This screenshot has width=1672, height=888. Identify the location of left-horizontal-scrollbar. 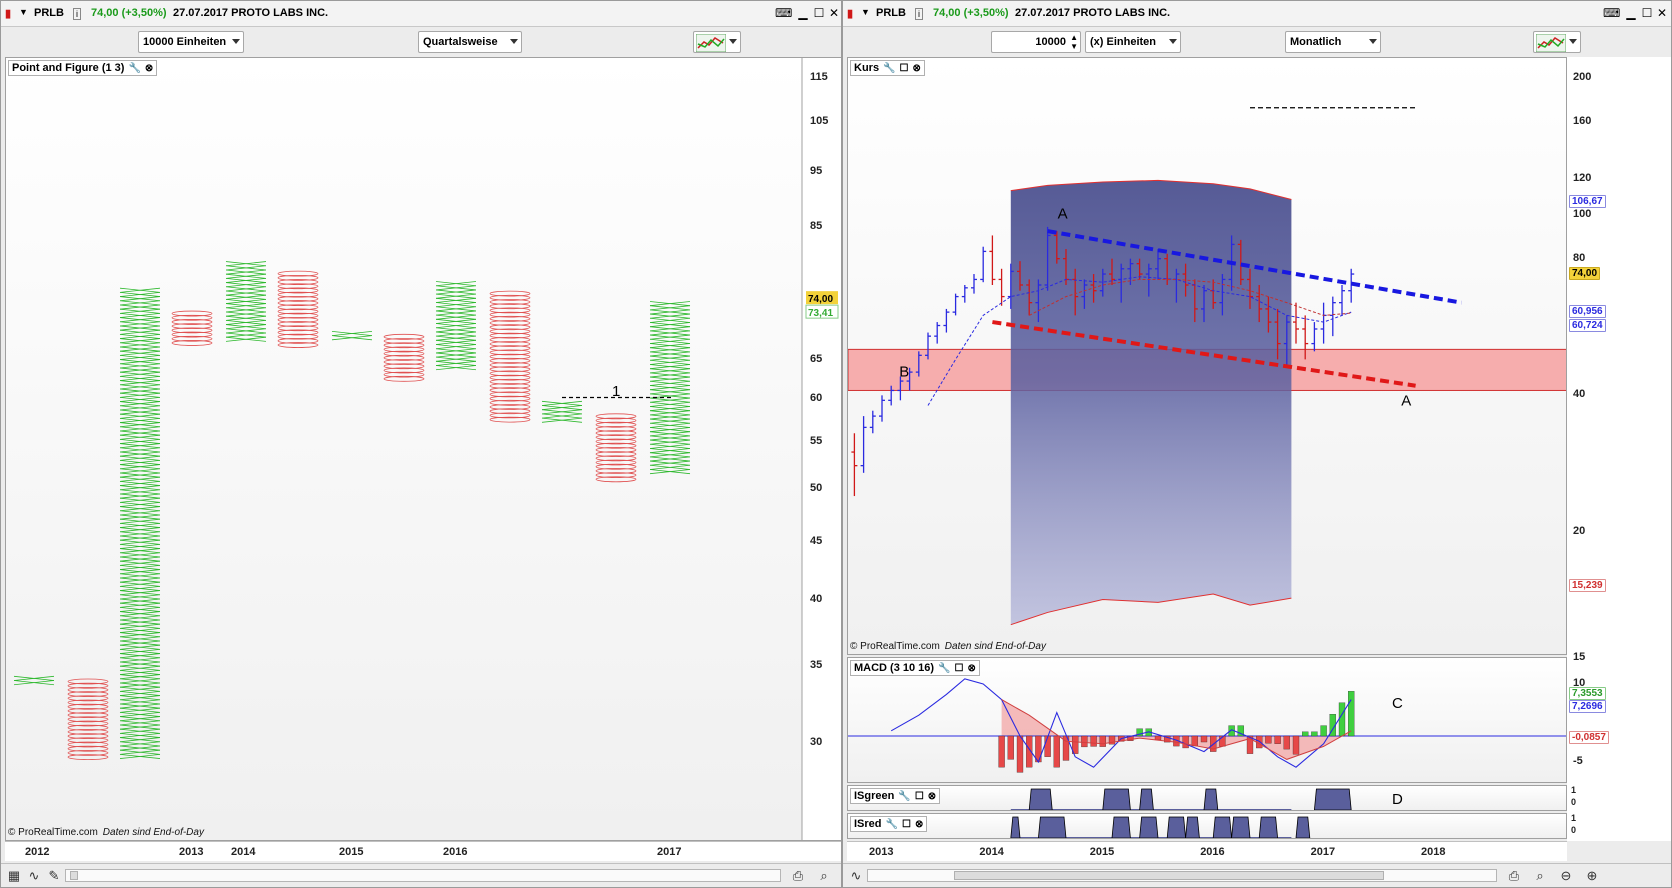
(423, 875).